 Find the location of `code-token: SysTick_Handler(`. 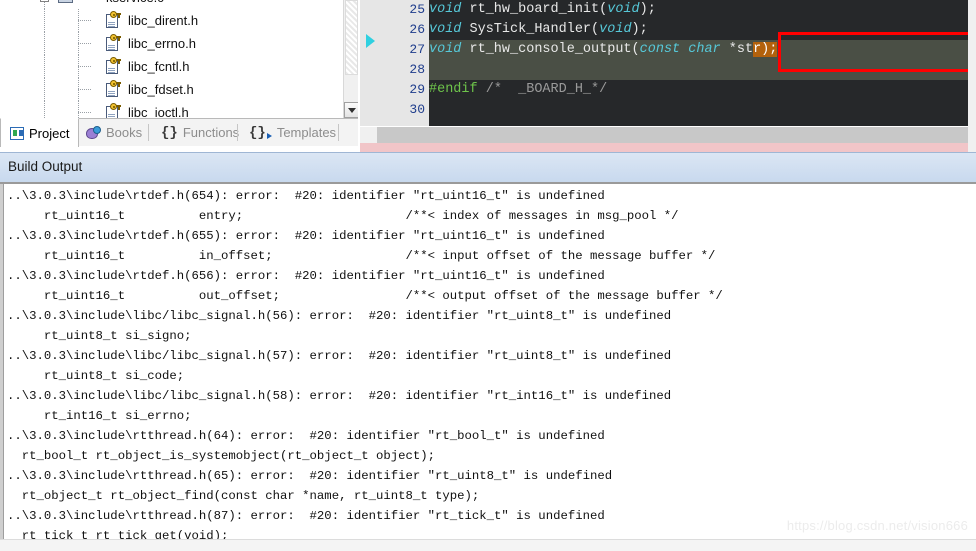

code-token: SysTick_Handler( is located at coordinates (530, 29).